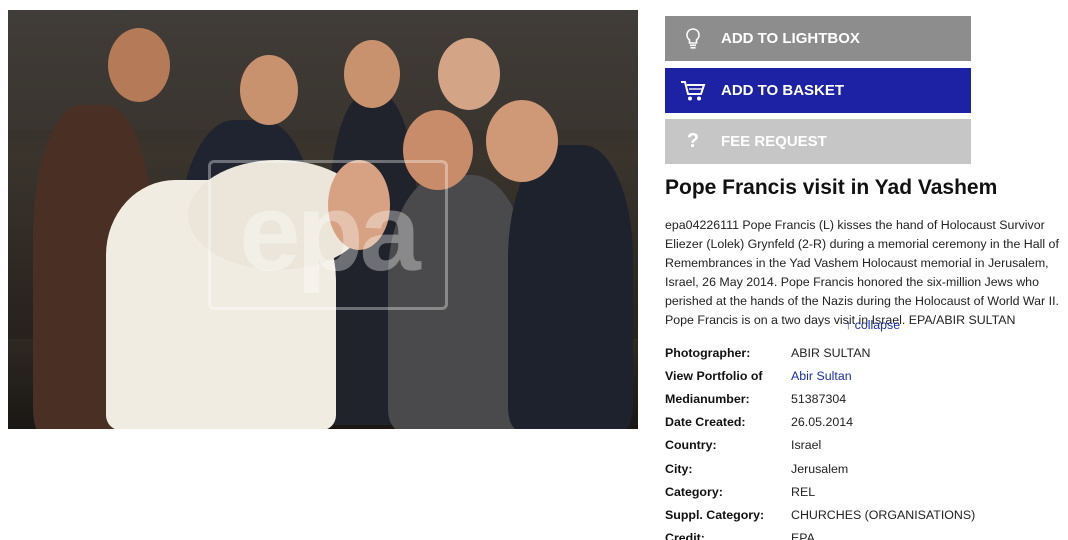  I want to click on meta-value: ABIR SULTAN, so click(831, 352).